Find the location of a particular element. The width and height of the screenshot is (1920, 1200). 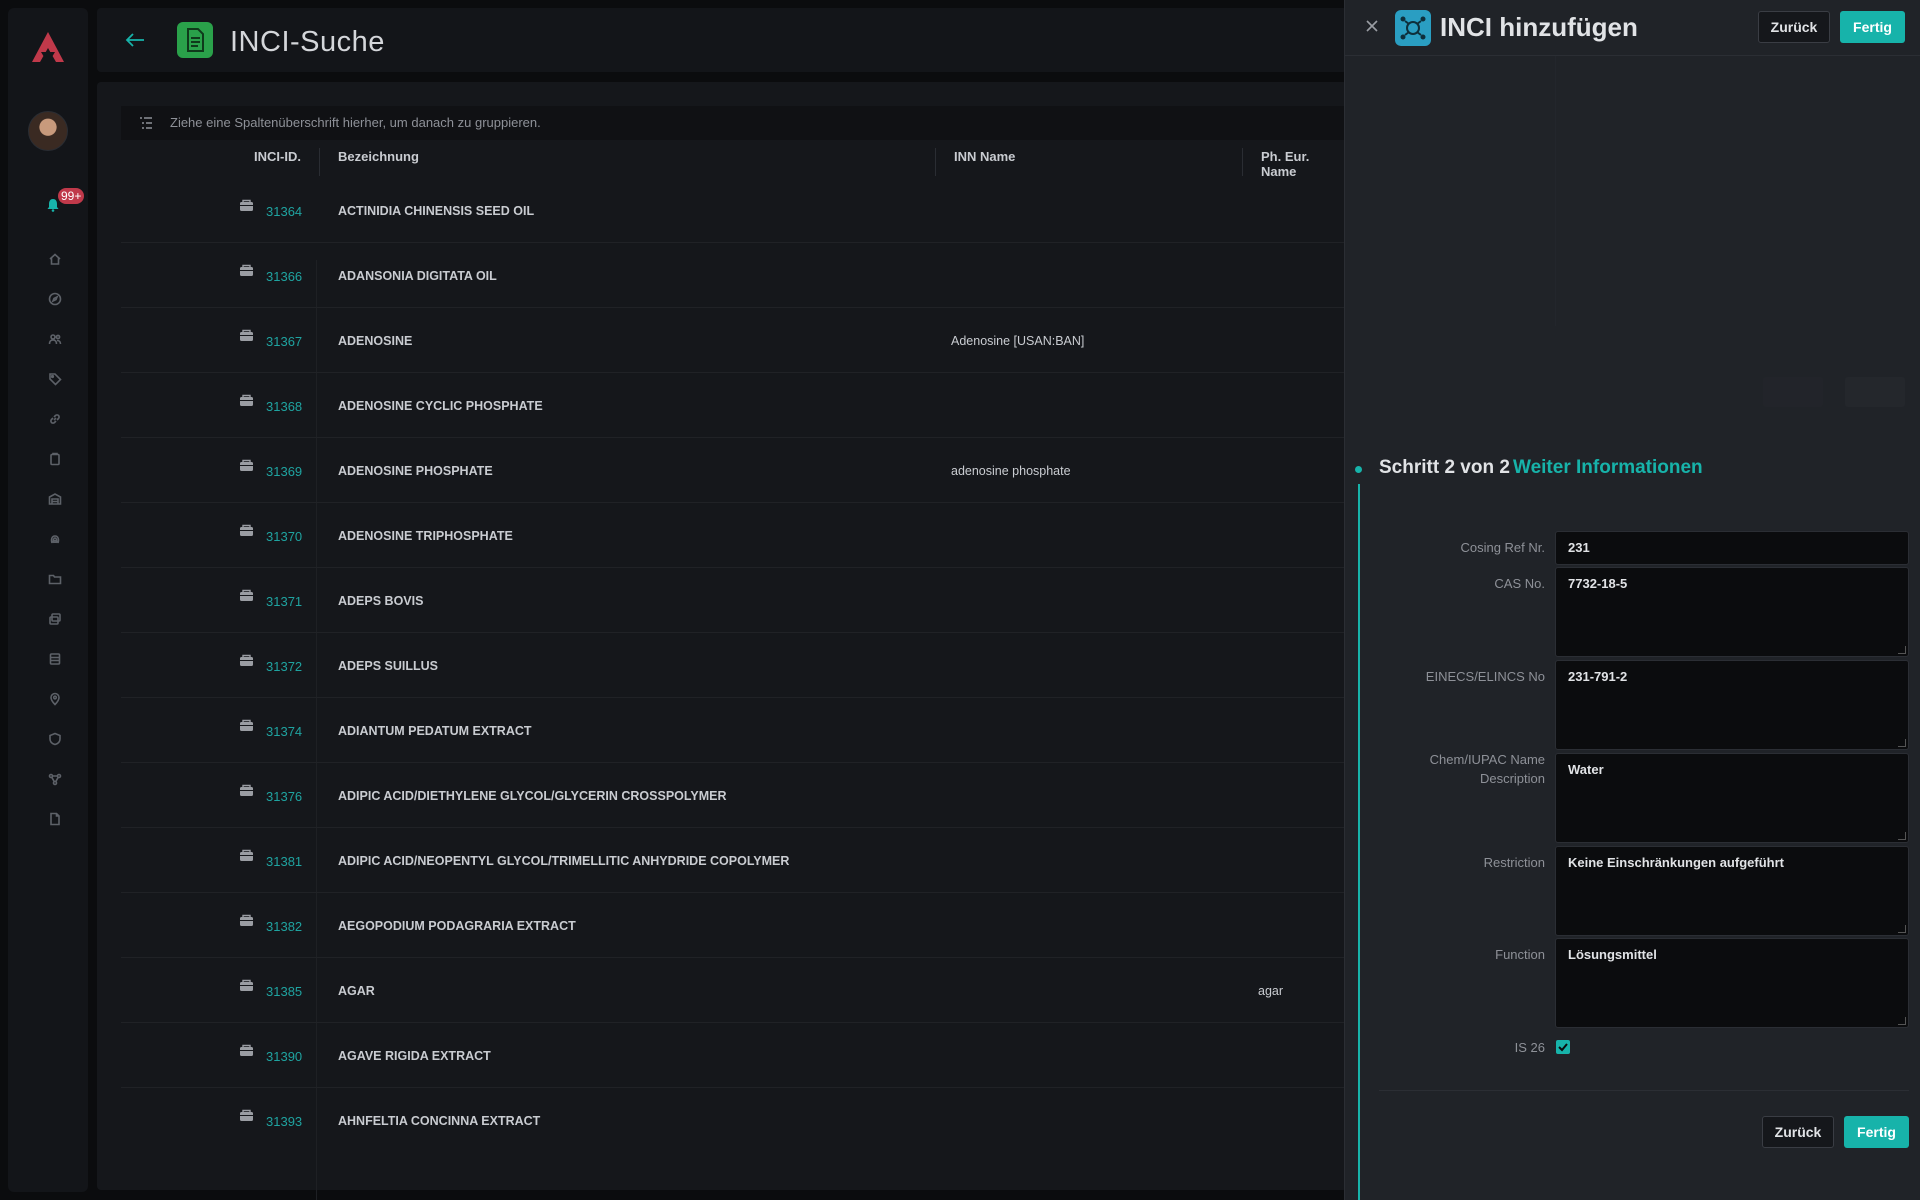

previous-step-faded is located at coordinates (1730, 191).